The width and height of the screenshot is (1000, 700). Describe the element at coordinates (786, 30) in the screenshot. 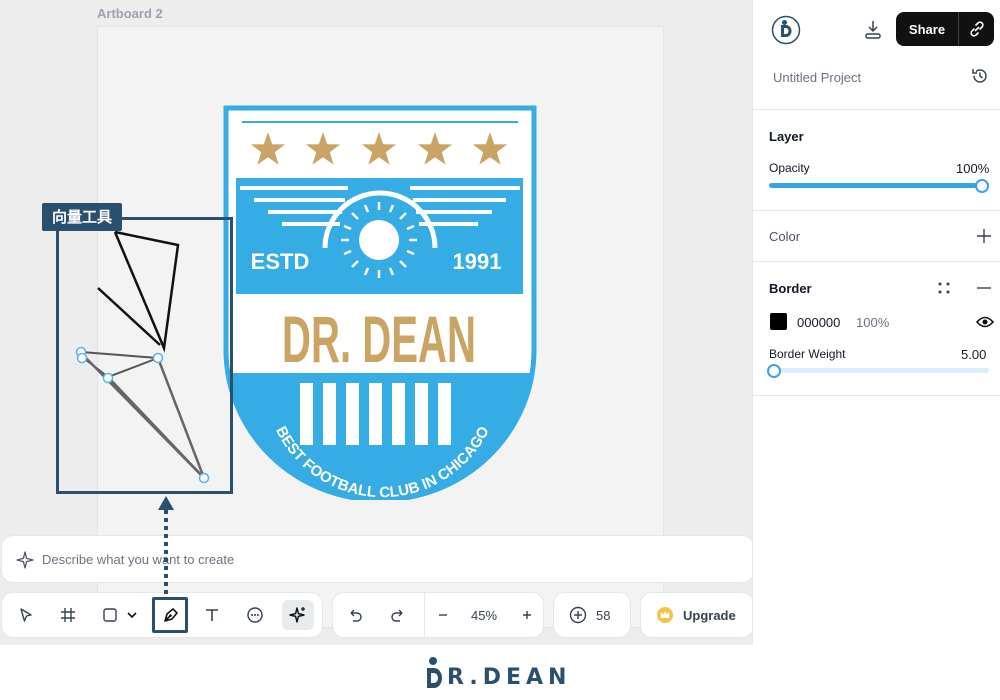

I see `app-logo` at that location.